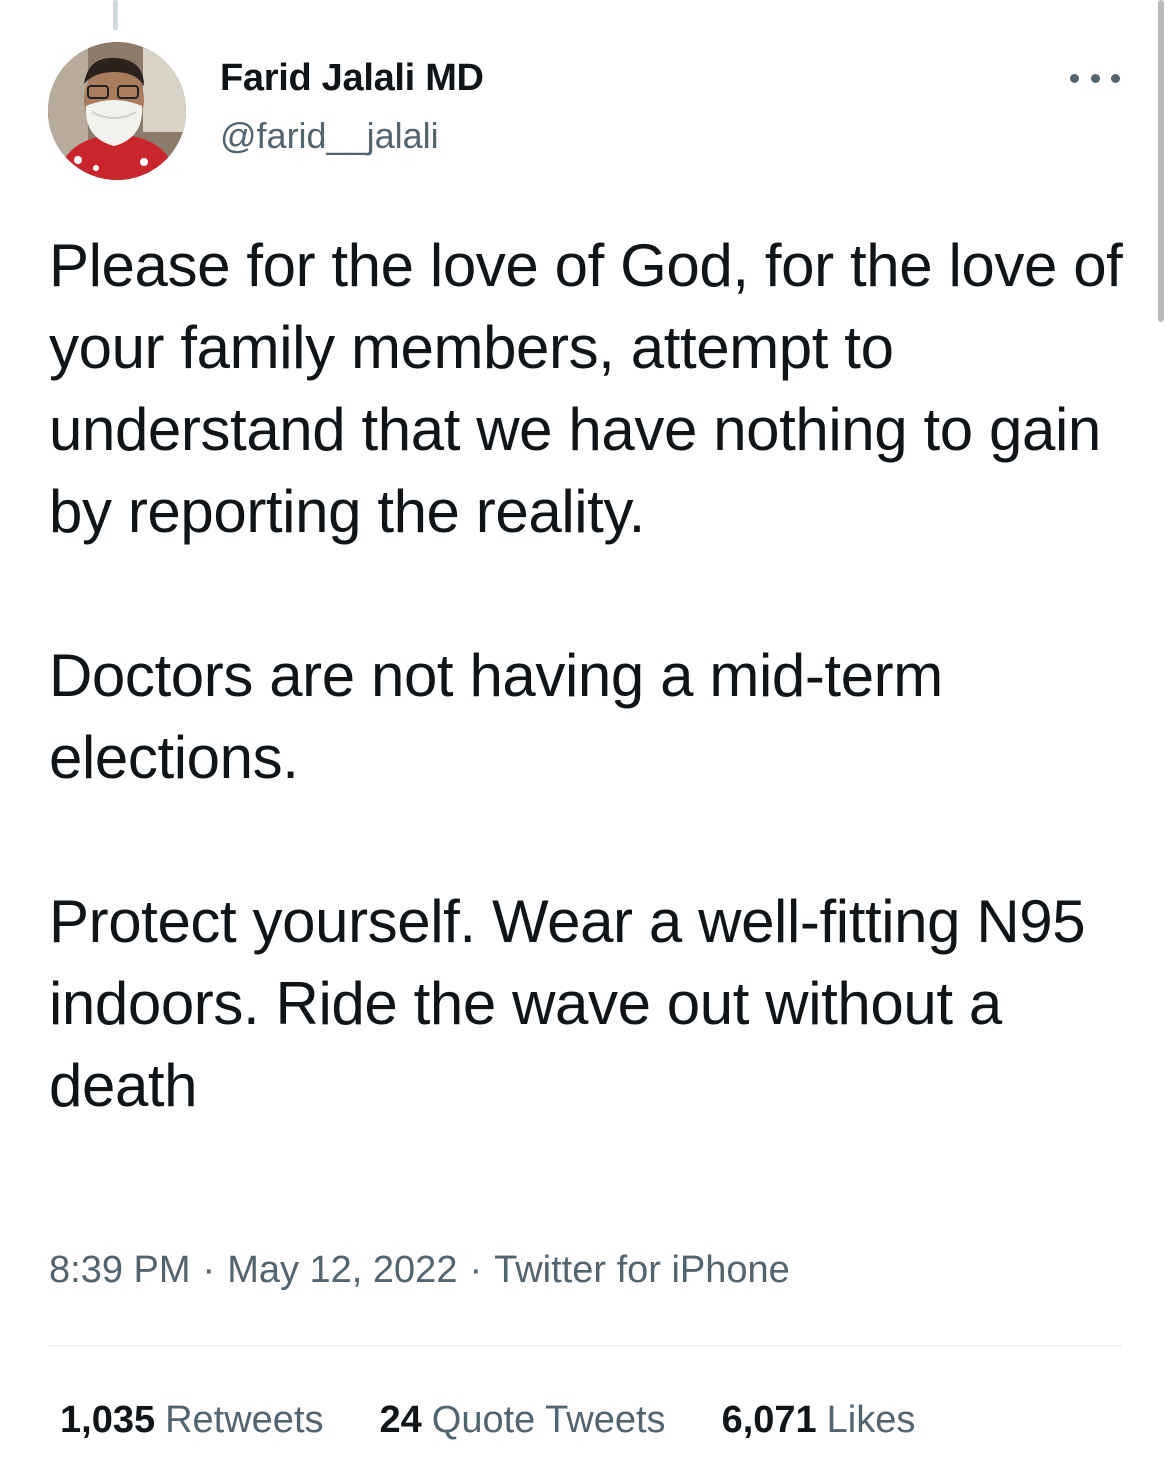 The image size is (1170, 1484). Describe the element at coordinates (400, 1420) in the screenshot. I see `quote-tweets-count: 24` at that location.